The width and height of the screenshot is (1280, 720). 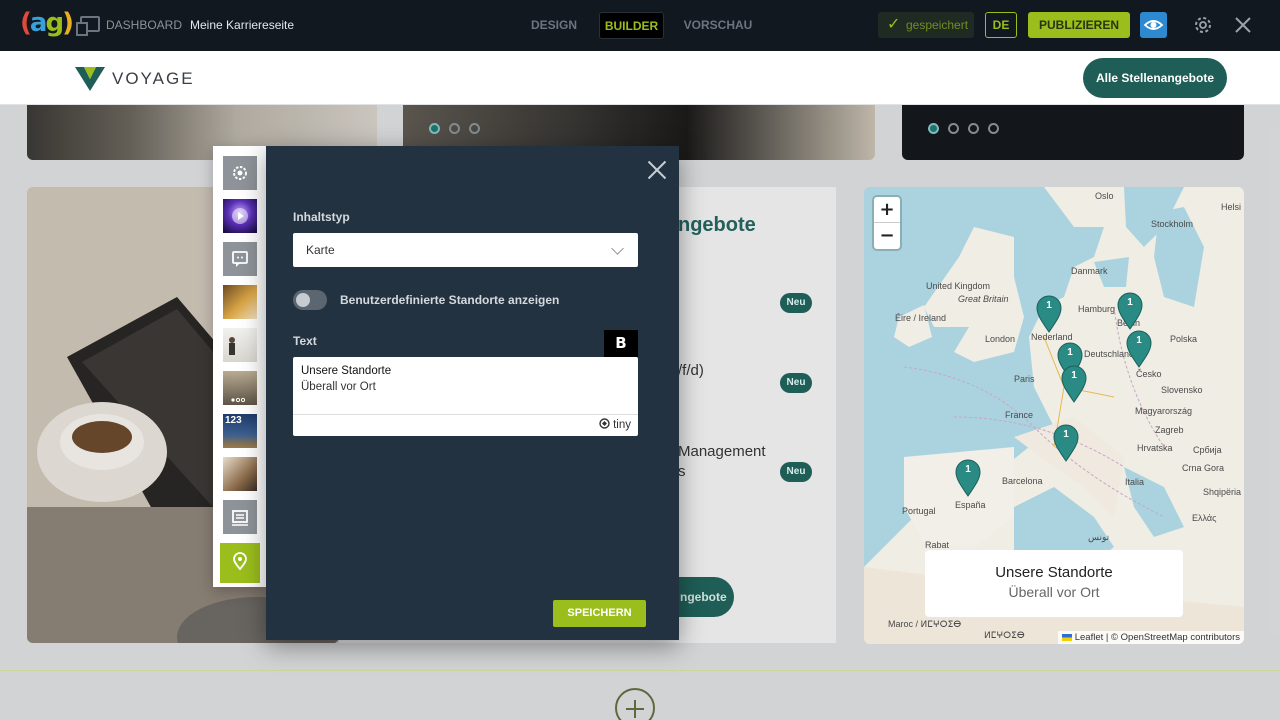 I want to click on save-button: SPEICHERN, so click(x=599, y=613).